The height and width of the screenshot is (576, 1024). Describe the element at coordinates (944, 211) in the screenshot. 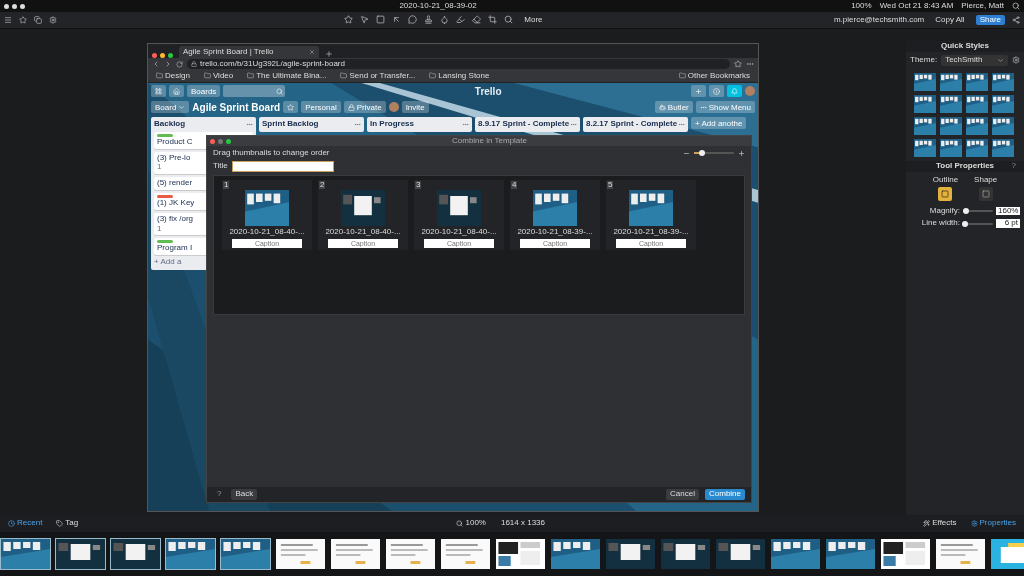

I see `slider-label: Magnify:` at that location.